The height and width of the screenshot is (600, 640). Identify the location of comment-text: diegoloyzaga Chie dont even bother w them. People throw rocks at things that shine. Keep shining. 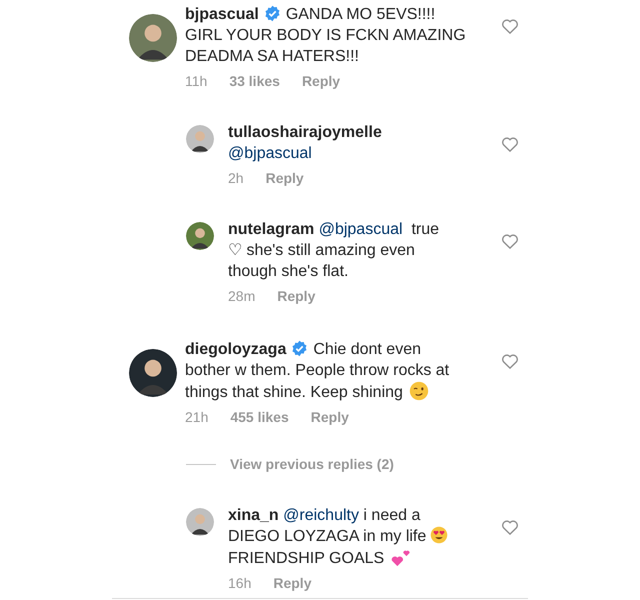
(317, 371).